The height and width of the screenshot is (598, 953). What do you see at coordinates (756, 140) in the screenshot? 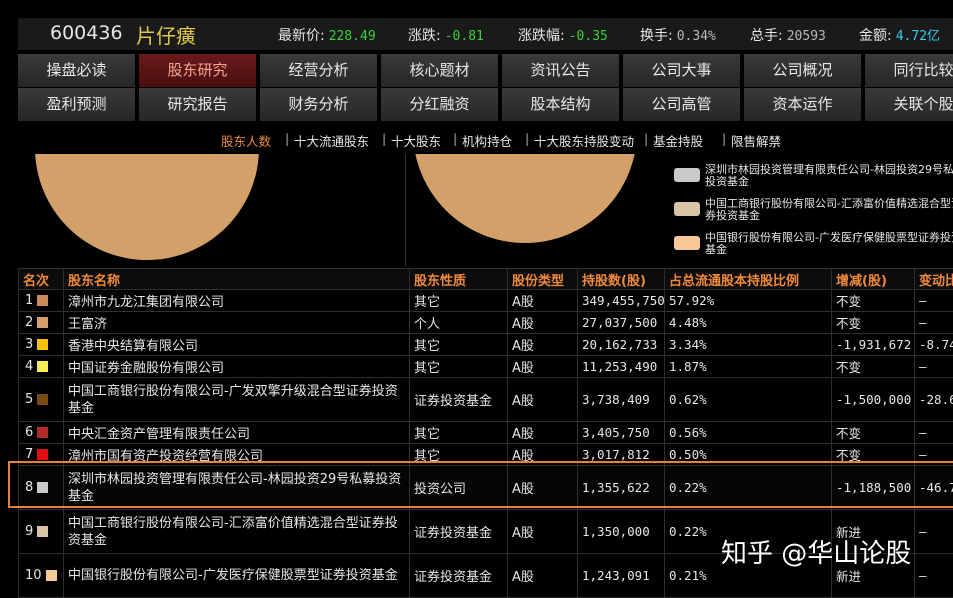
I see `subnav-item-6: 限售解禁` at bounding box center [756, 140].